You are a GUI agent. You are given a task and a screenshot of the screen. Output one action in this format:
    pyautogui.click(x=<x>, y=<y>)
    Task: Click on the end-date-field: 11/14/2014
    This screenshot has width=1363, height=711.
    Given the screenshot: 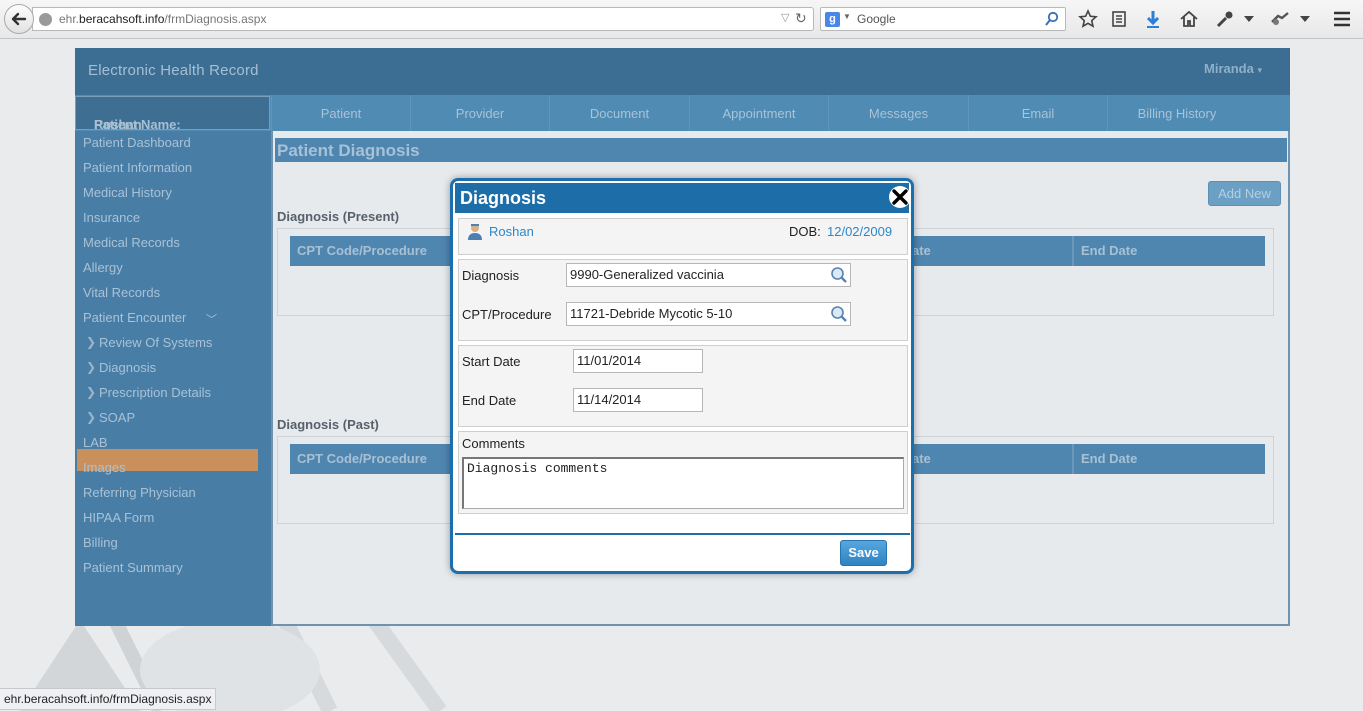 What is the action you would take?
    pyautogui.click(x=638, y=400)
    